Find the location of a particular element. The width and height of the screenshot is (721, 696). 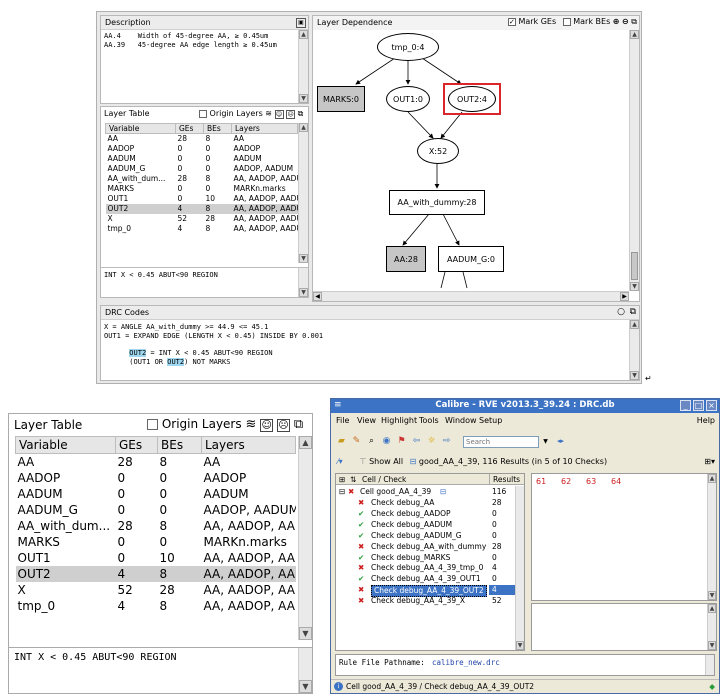

close-button: × is located at coordinates (711, 405).